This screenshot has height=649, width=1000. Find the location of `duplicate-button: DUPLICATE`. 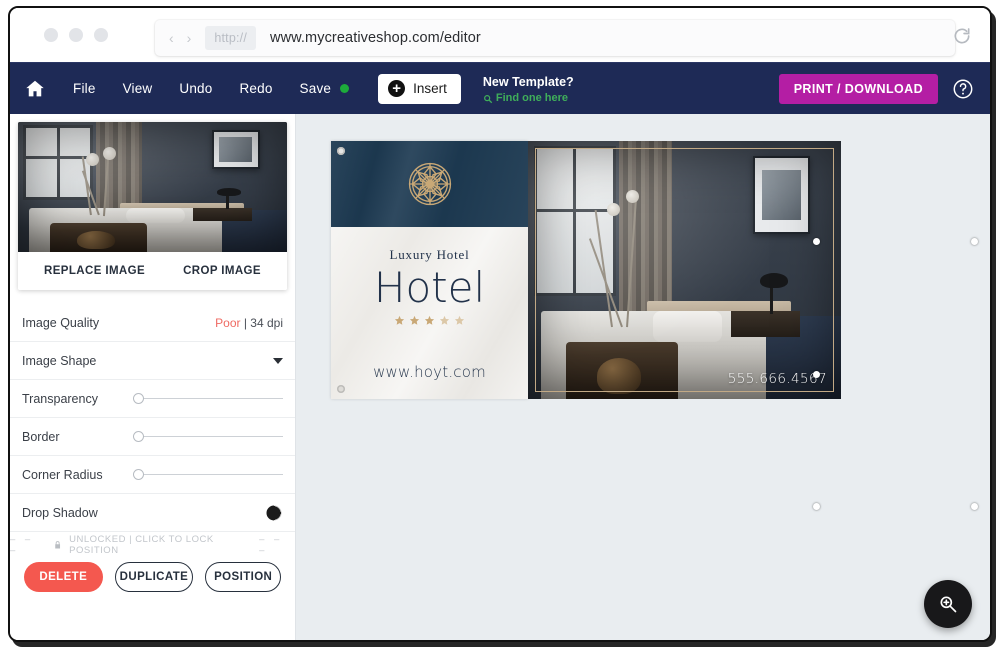

duplicate-button: DUPLICATE is located at coordinates (154, 577).